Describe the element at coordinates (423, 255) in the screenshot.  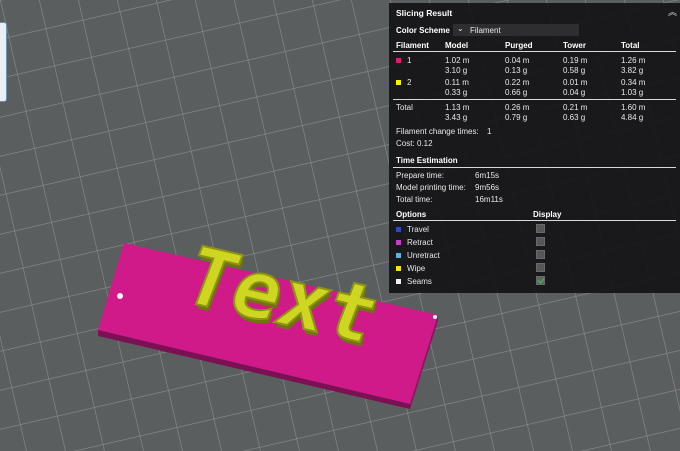
I see `option-label: Unretract` at that location.